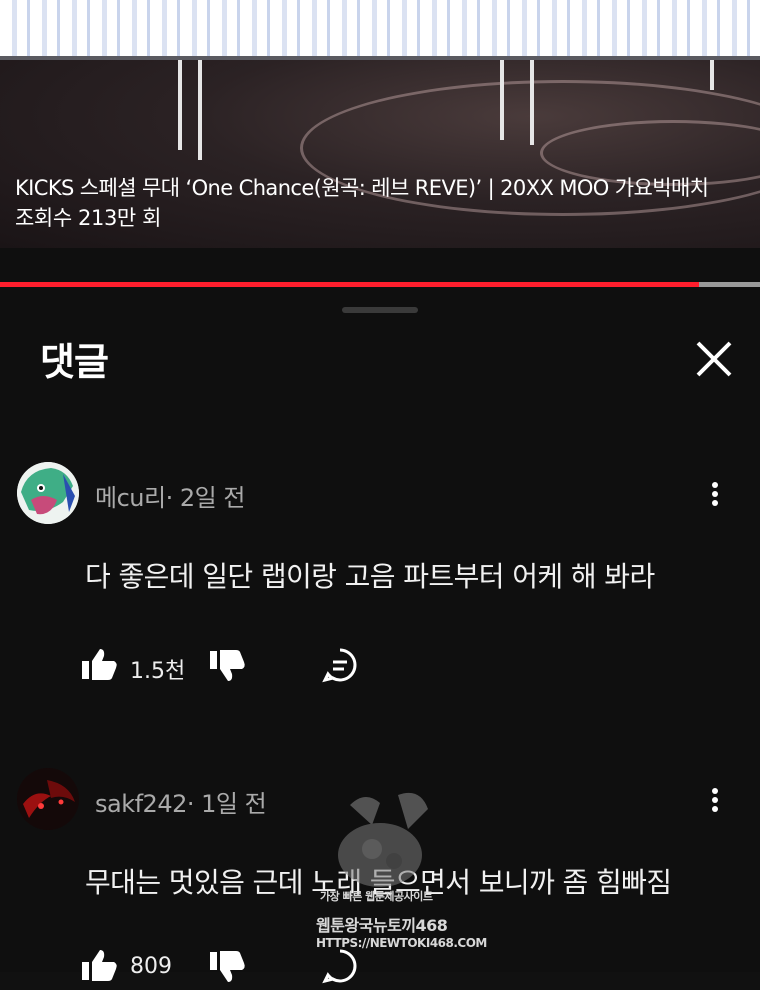 This screenshot has width=760, height=990. I want to click on close-icon, so click(714, 359).